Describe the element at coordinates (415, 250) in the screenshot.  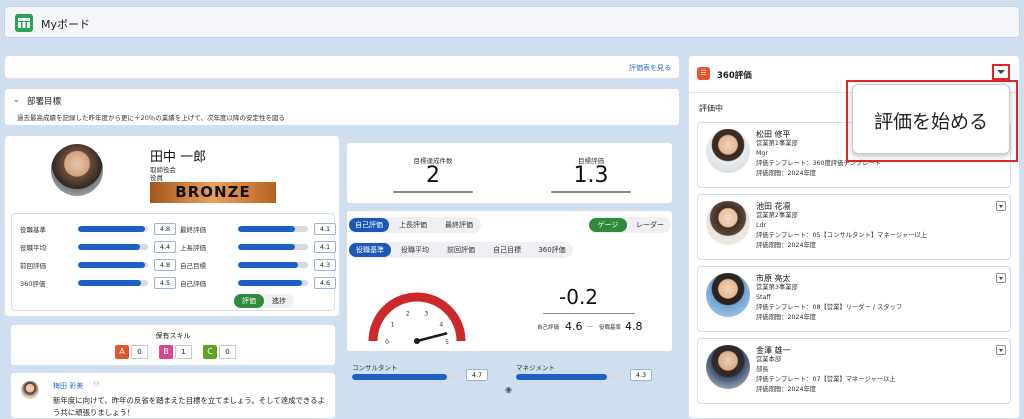
I see `tab-compare-tabs: 役職平均` at that location.